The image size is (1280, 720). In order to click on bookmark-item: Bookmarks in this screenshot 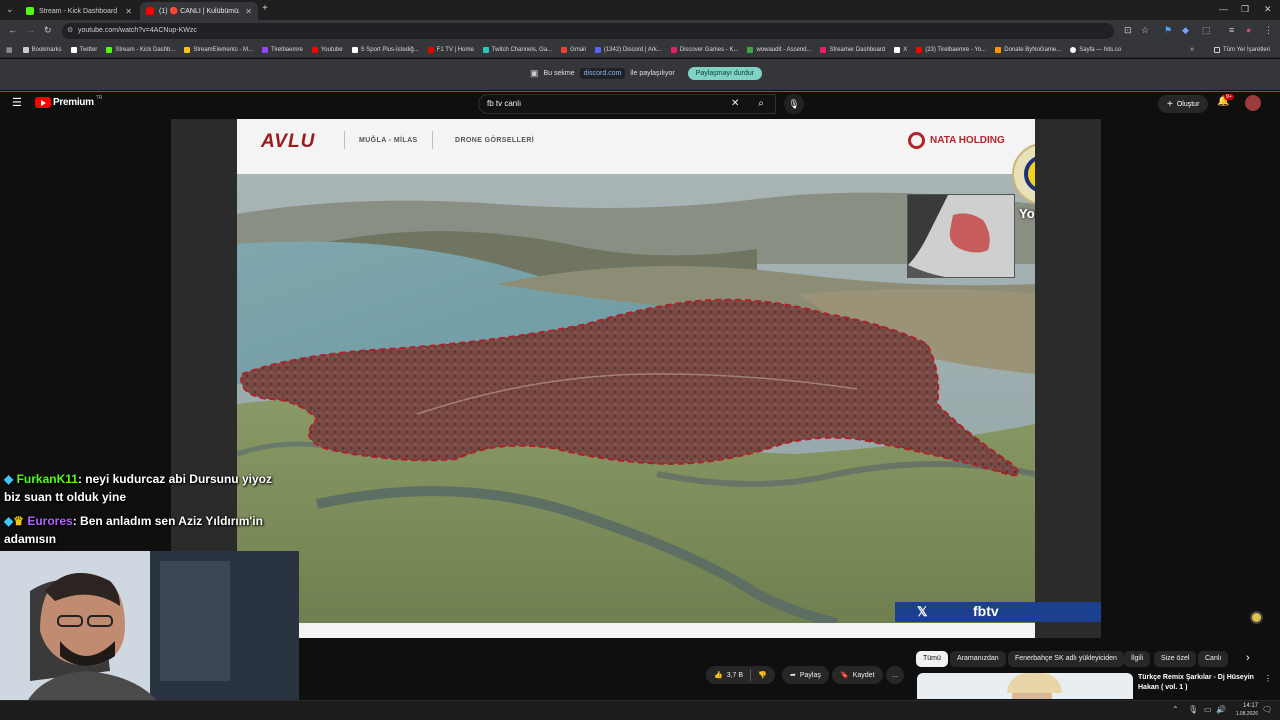, I will do `click(42, 49)`.